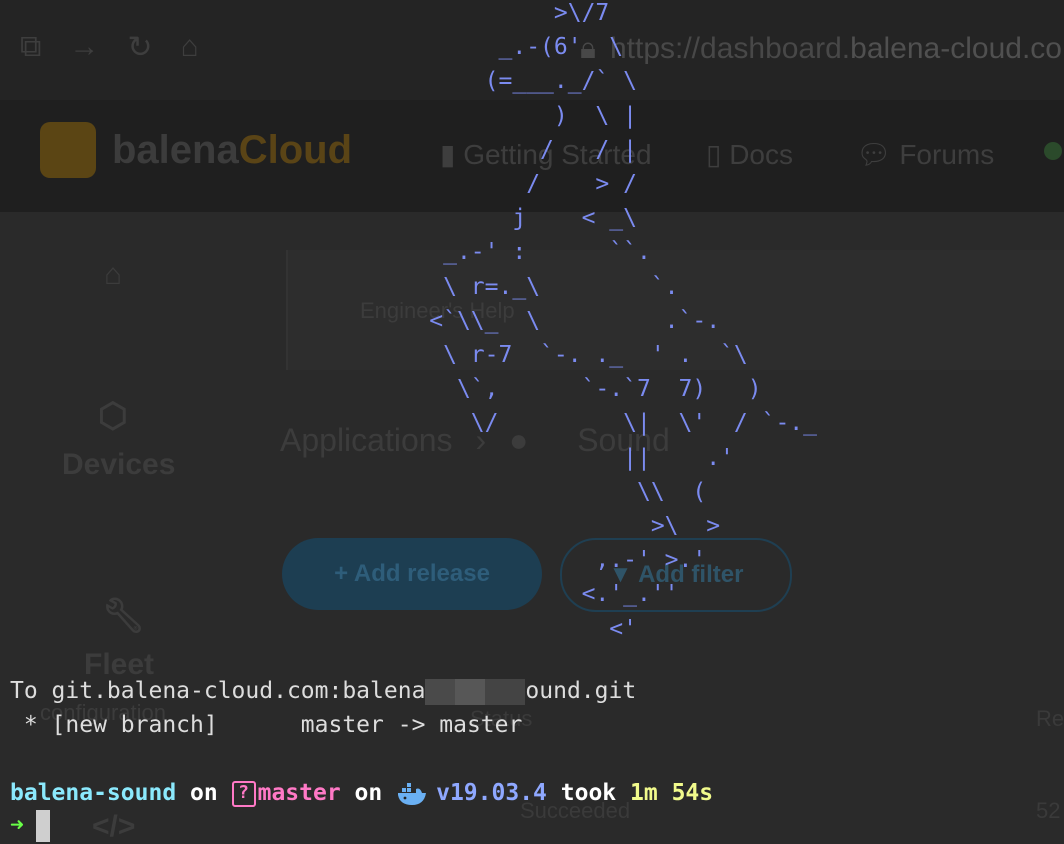 This screenshot has height=844, width=1064. What do you see at coordinates (1048, 810) in the screenshot?
I see `row-number: 52` at bounding box center [1048, 810].